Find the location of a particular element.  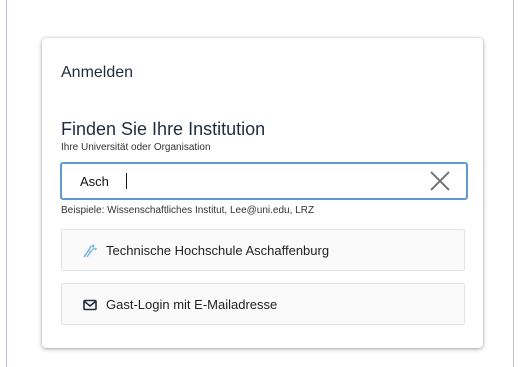

institution-search-box is located at coordinates (264, 181).